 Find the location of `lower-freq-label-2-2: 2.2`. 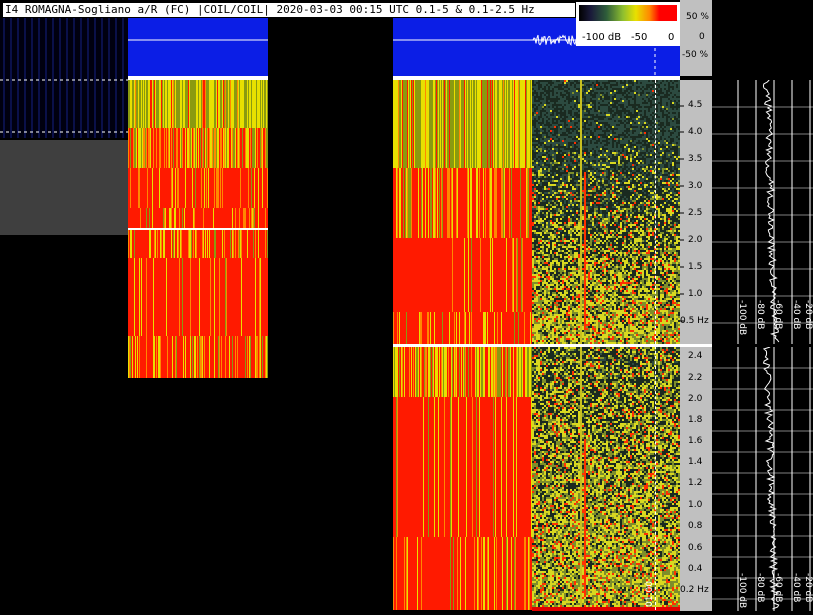

lower-freq-label-2-2: 2.2 is located at coordinates (695, 378).